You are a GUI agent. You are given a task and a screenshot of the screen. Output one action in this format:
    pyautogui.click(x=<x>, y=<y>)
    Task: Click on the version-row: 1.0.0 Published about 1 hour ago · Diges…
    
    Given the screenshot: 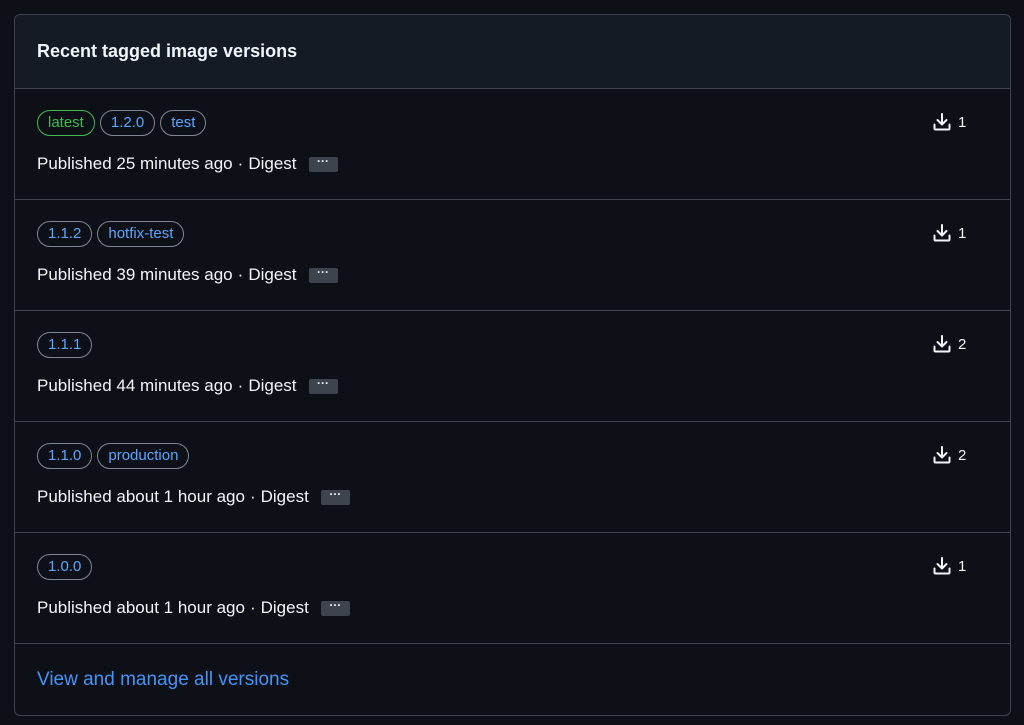 What is the action you would take?
    pyautogui.click(x=512, y=588)
    